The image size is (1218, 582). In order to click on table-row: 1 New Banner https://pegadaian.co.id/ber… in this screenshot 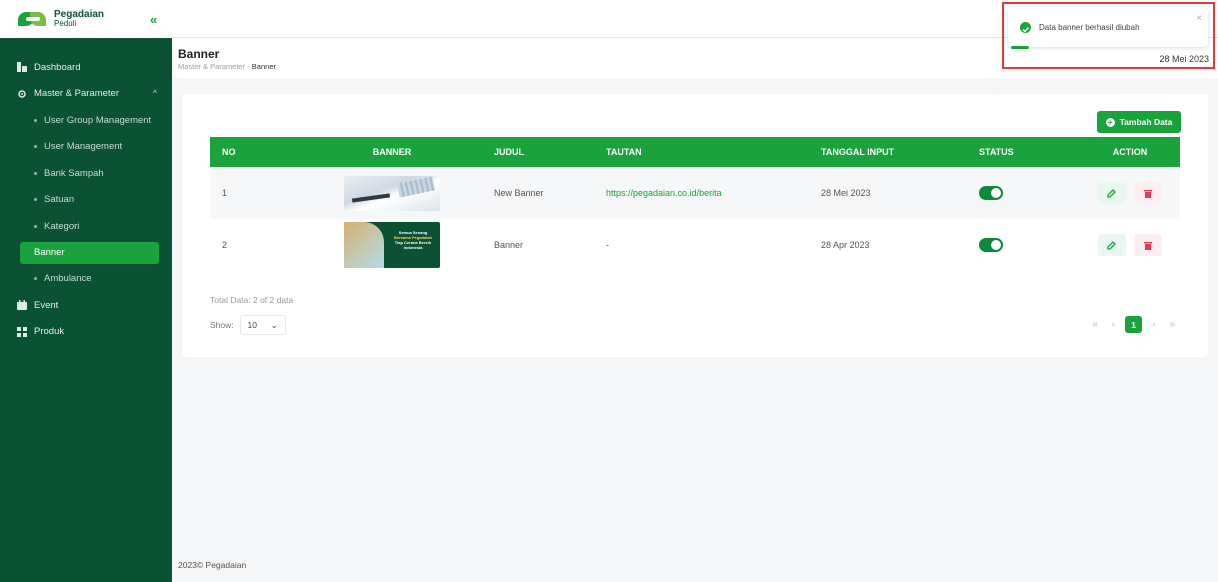, I will do `click(695, 193)`.